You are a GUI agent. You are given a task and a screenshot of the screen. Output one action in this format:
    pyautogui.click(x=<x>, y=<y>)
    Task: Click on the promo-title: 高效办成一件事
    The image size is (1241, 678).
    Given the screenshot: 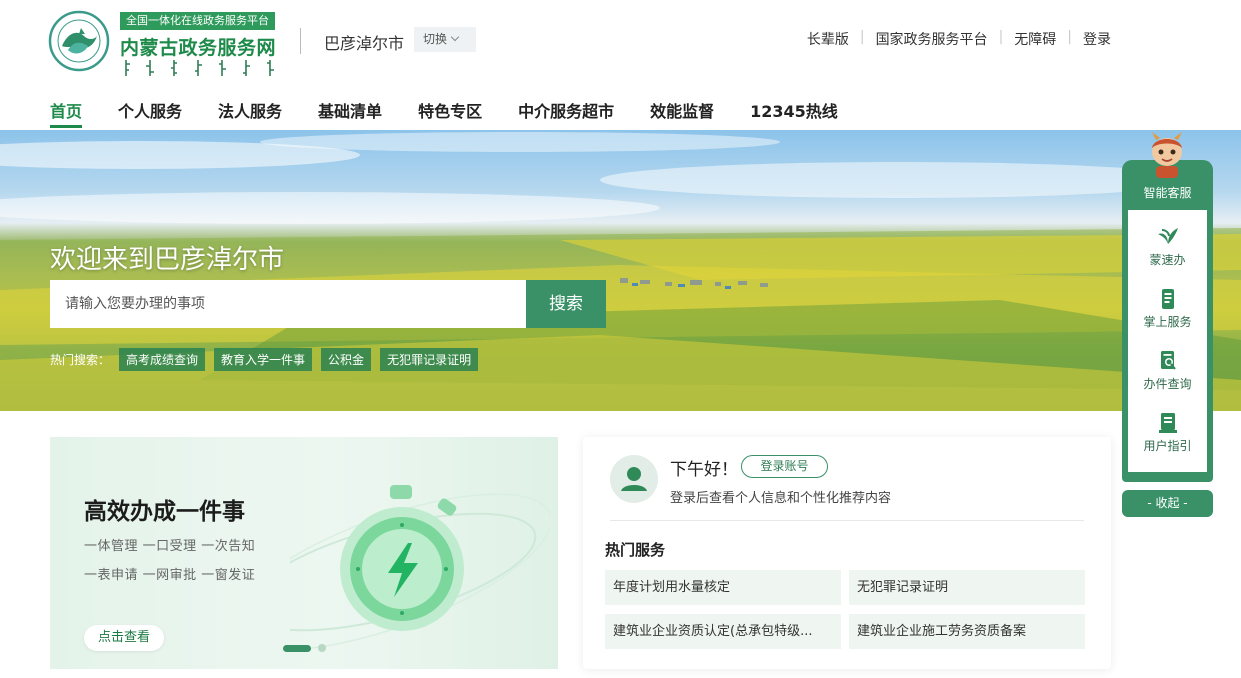 What is the action you would take?
    pyautogui.click(x=164, y=512)
    